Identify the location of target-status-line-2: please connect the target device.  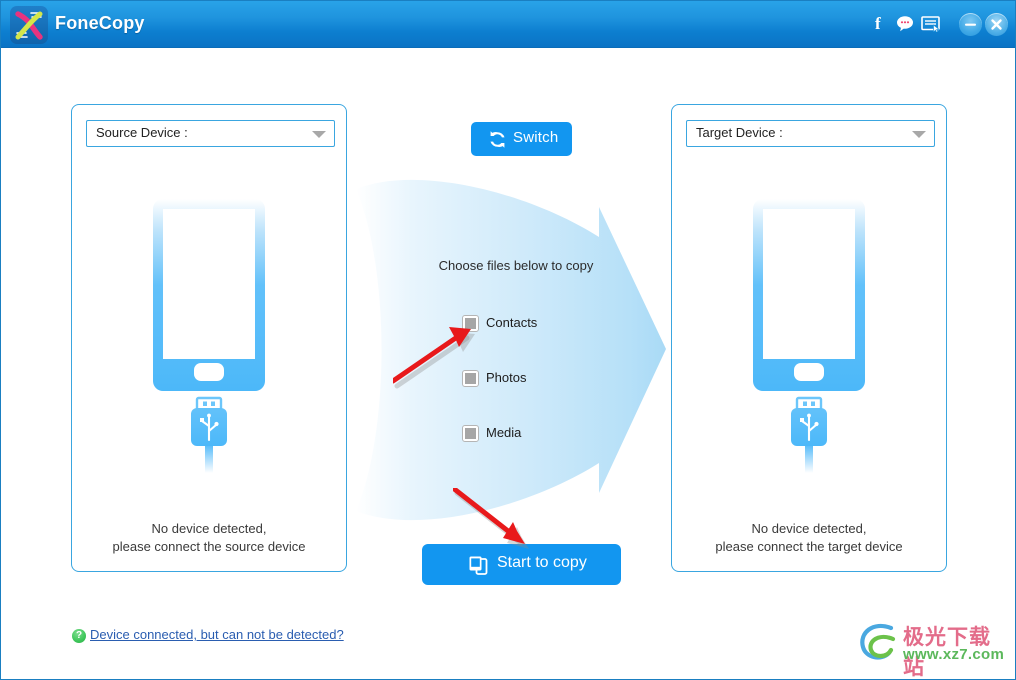
(809, 546).